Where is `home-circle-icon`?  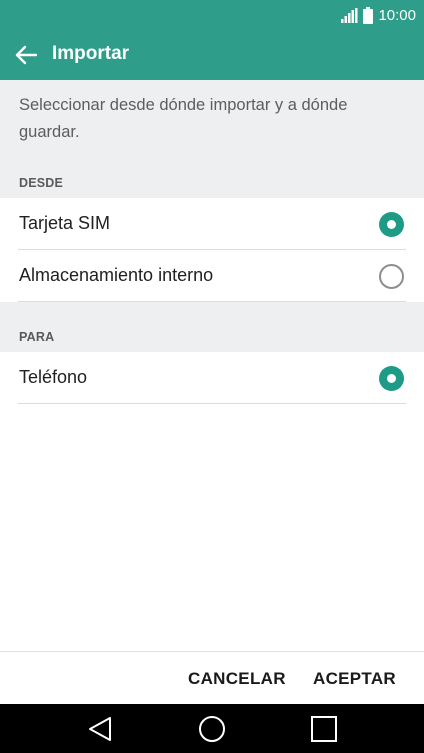 home-circle-icon is located at coordinates (212, 729).